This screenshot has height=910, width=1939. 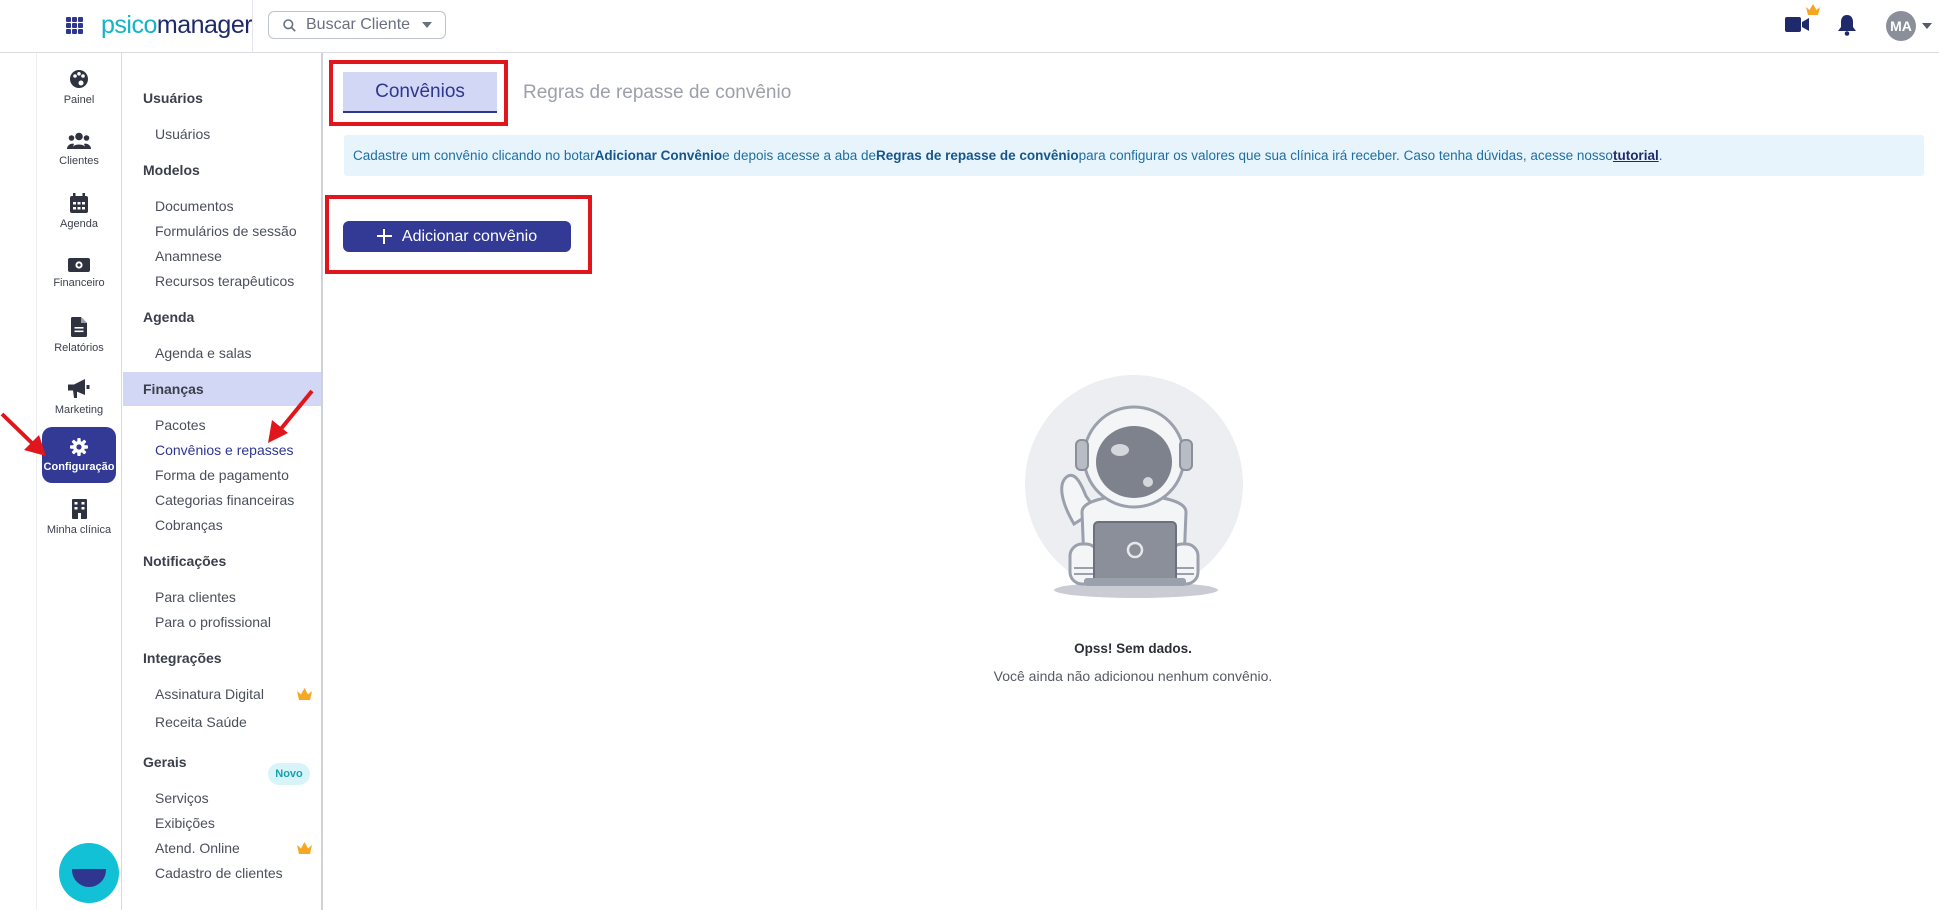 I want to click on settings-item-pacotes: Pacotes, so click(x=180, y=425).